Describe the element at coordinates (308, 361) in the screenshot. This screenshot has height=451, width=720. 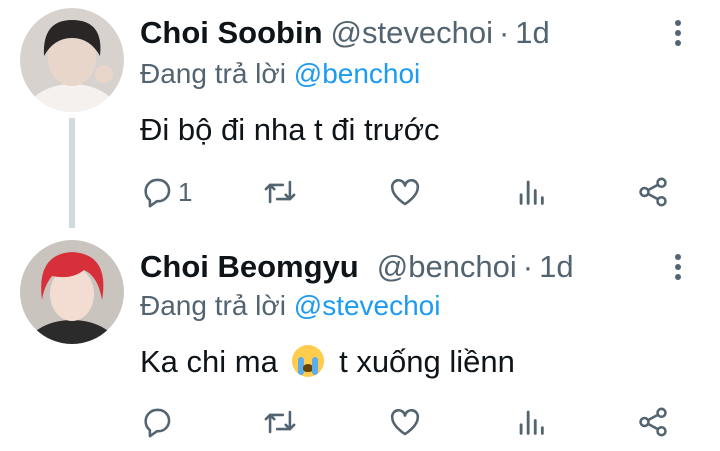
I see `loudly-crying-face-icon` at that location.